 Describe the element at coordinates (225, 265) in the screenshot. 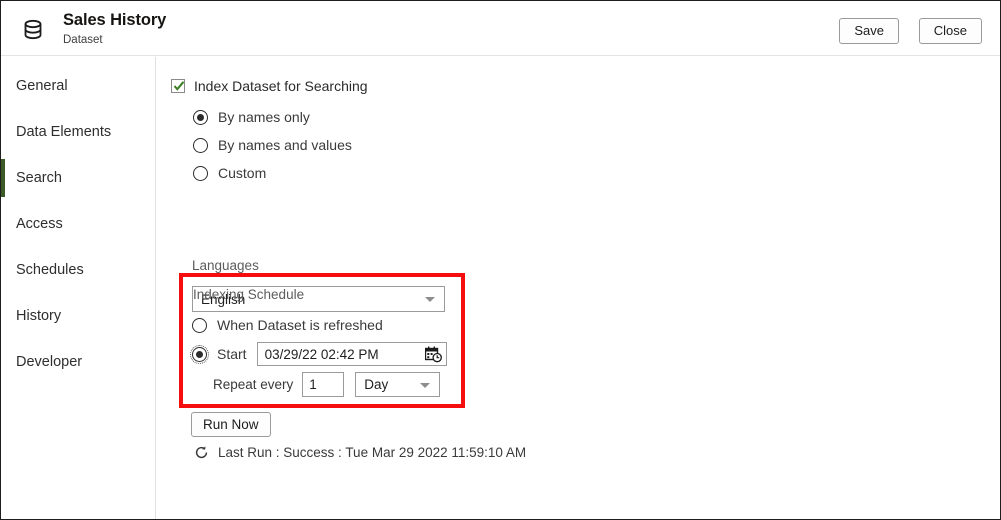

I see `languages-label: Languages` at that location.